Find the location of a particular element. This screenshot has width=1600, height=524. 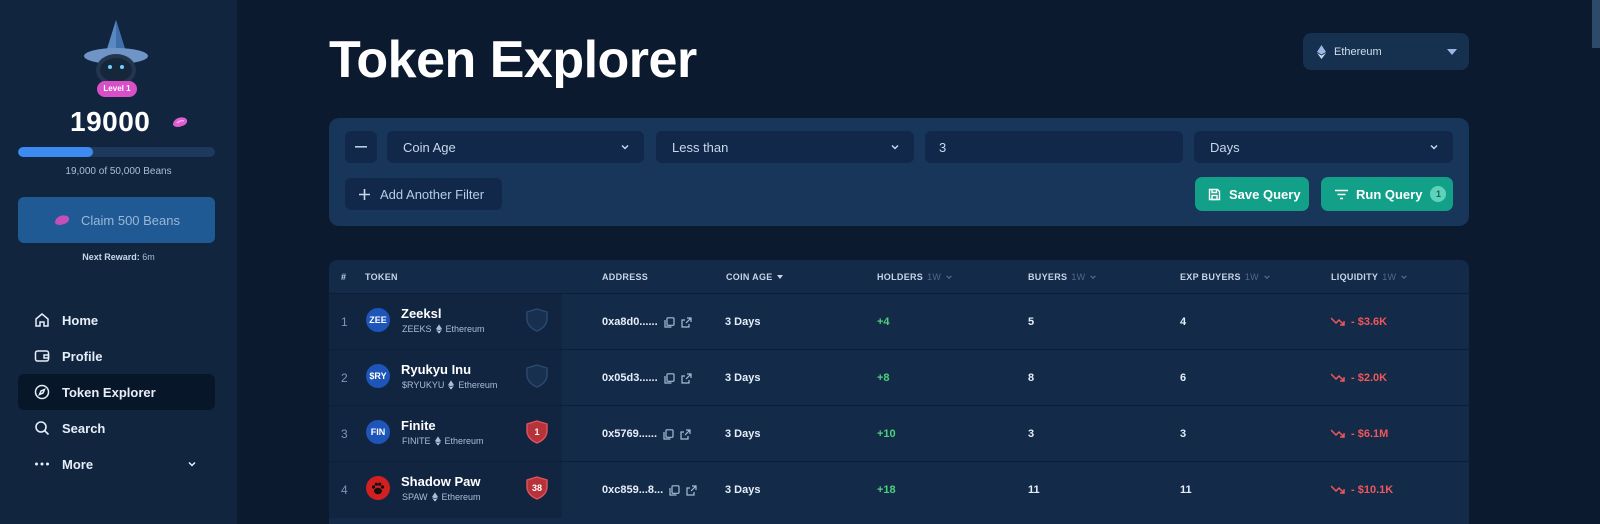

run-query-label: Run Query is located at coordinates (1389, 194).